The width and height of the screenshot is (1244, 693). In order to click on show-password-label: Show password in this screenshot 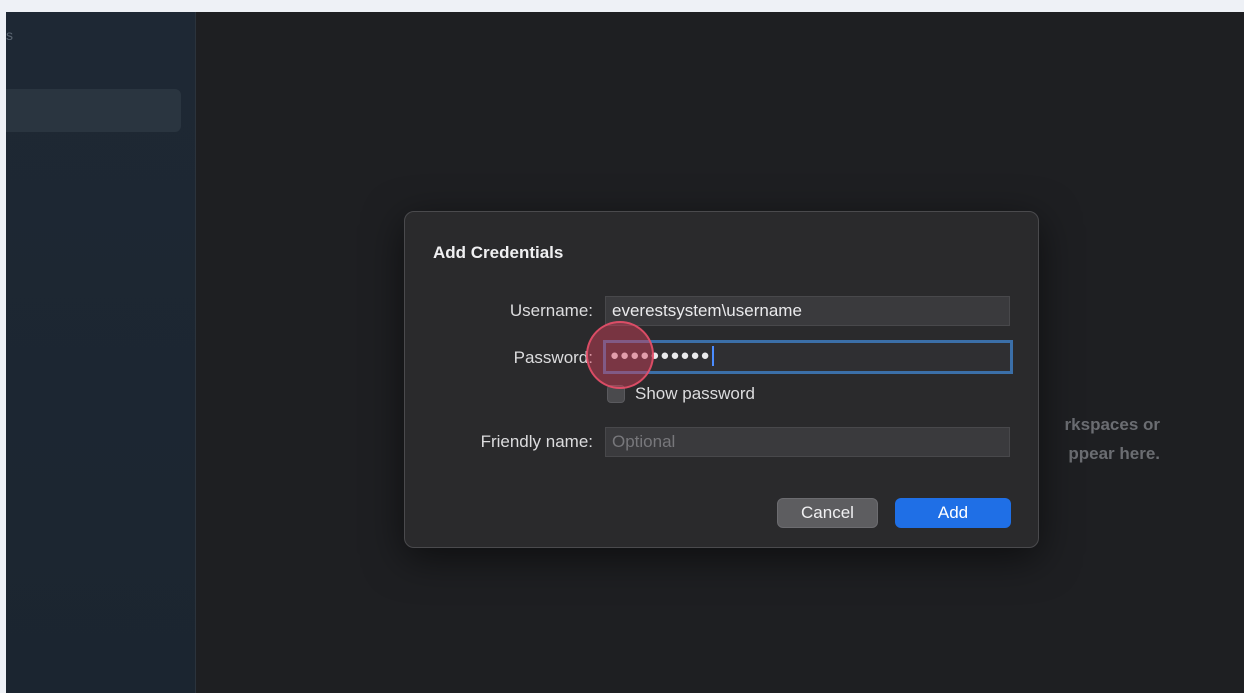, I will do `click(695, 393)`.